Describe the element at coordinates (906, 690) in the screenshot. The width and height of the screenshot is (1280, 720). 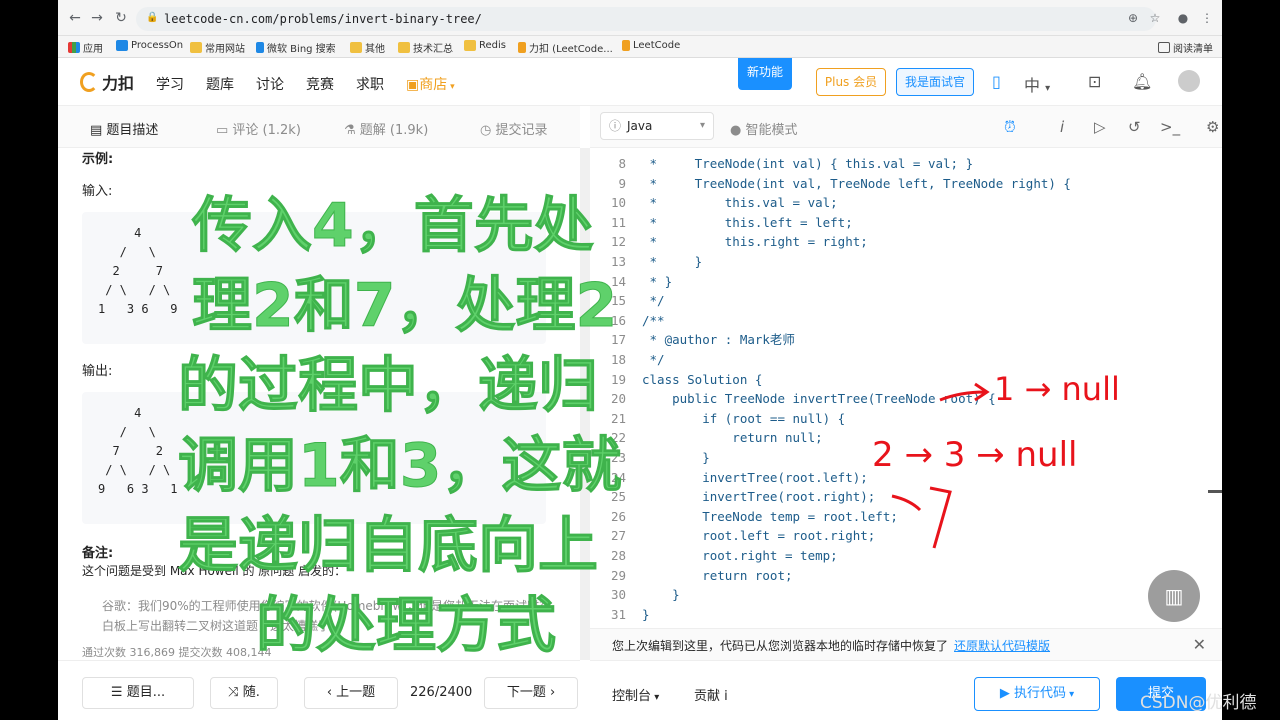
I see `editor-action-bar: 控制台 ▾ 贡献 i ▶ 执行代码 ▾ 提交` at that location.